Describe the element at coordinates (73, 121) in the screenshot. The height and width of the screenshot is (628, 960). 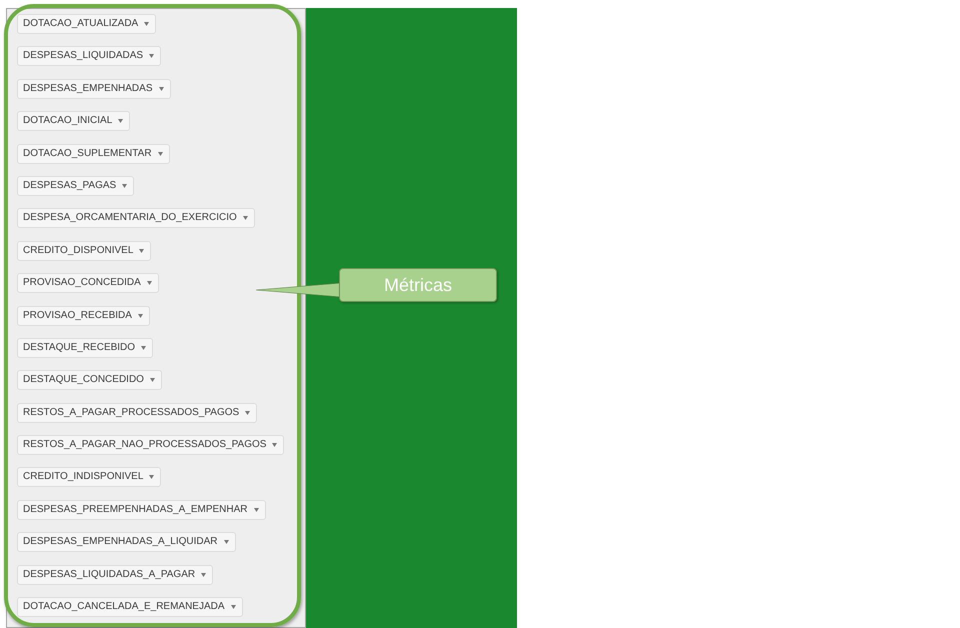
I see `metric-dropdown: DOTACAO_INICIAL` at that location.